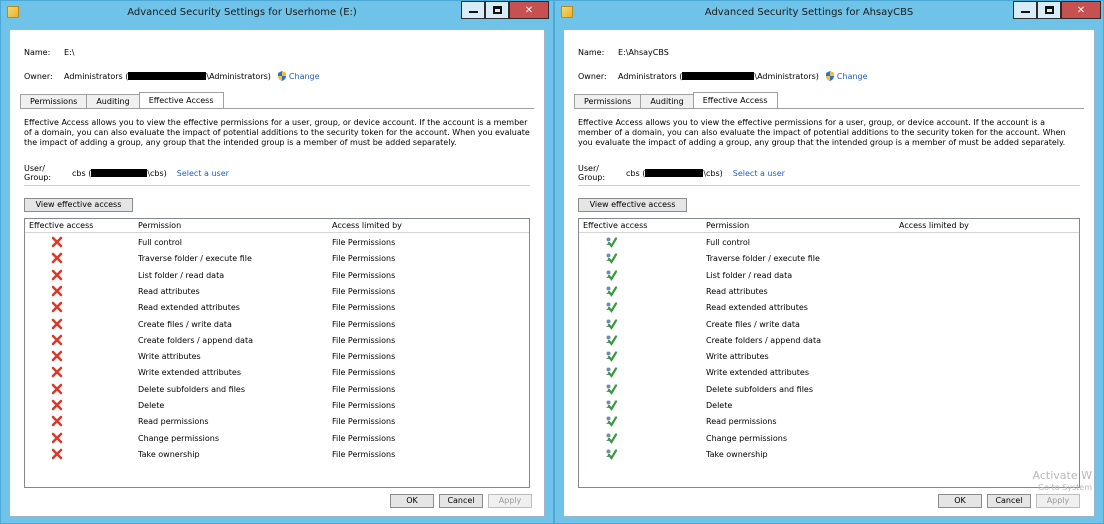 This screenshot has width=1104, height=524. Describe the element at coordinates (591, 52) in the screenshot. I see `name-label: Name:` at that location.